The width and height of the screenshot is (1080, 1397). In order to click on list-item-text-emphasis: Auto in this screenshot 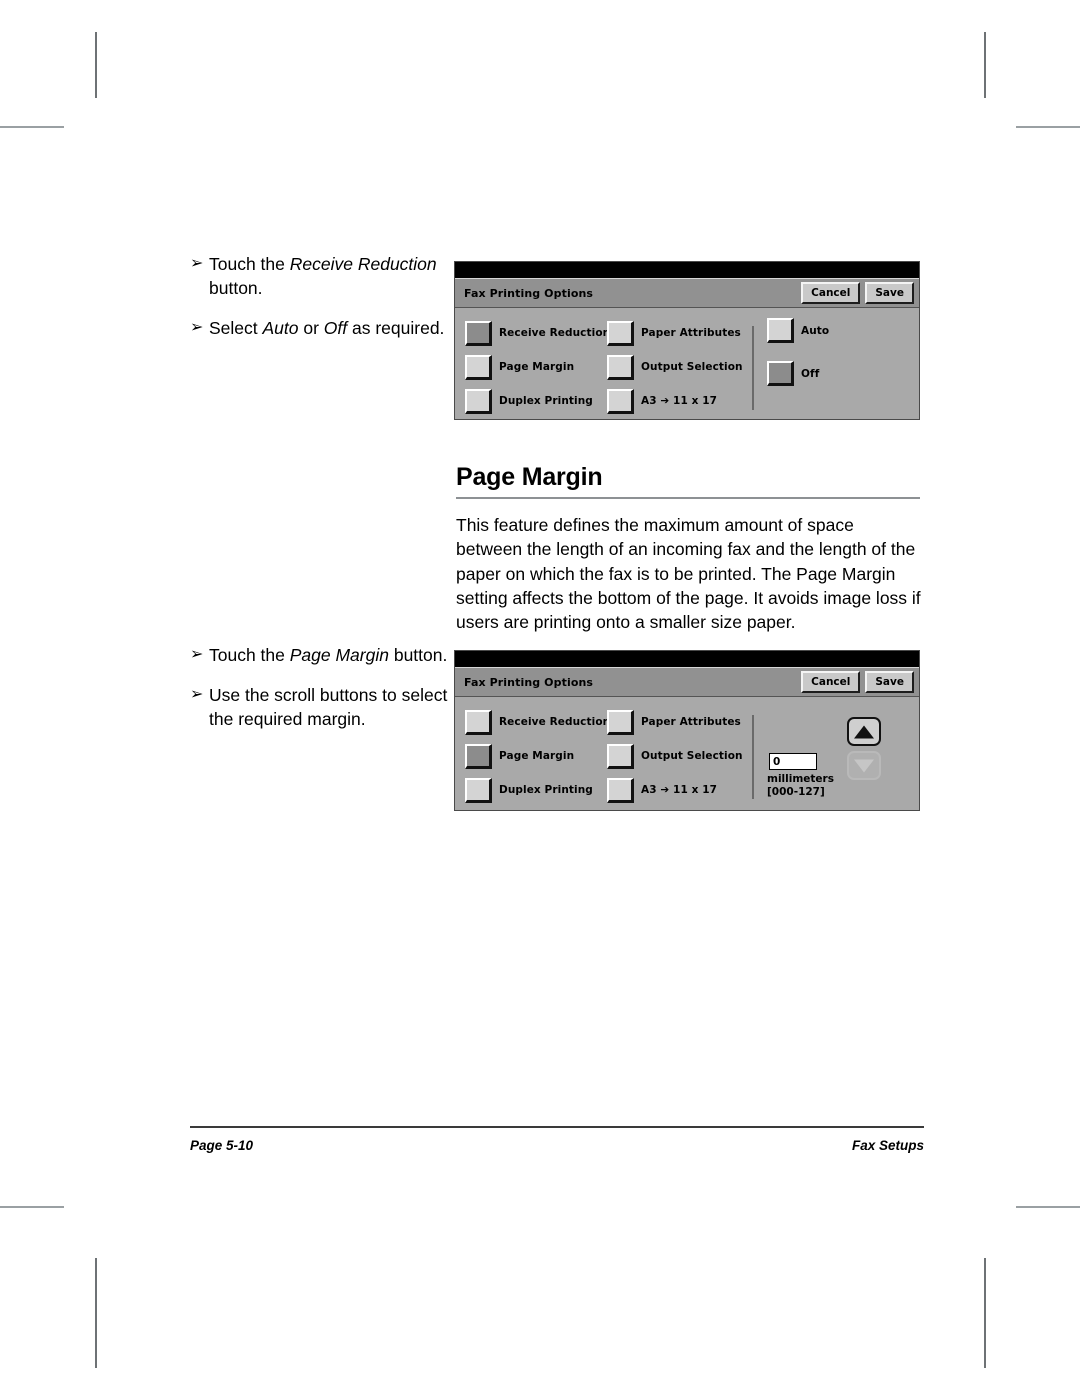, I will do `click(280, 328)`.